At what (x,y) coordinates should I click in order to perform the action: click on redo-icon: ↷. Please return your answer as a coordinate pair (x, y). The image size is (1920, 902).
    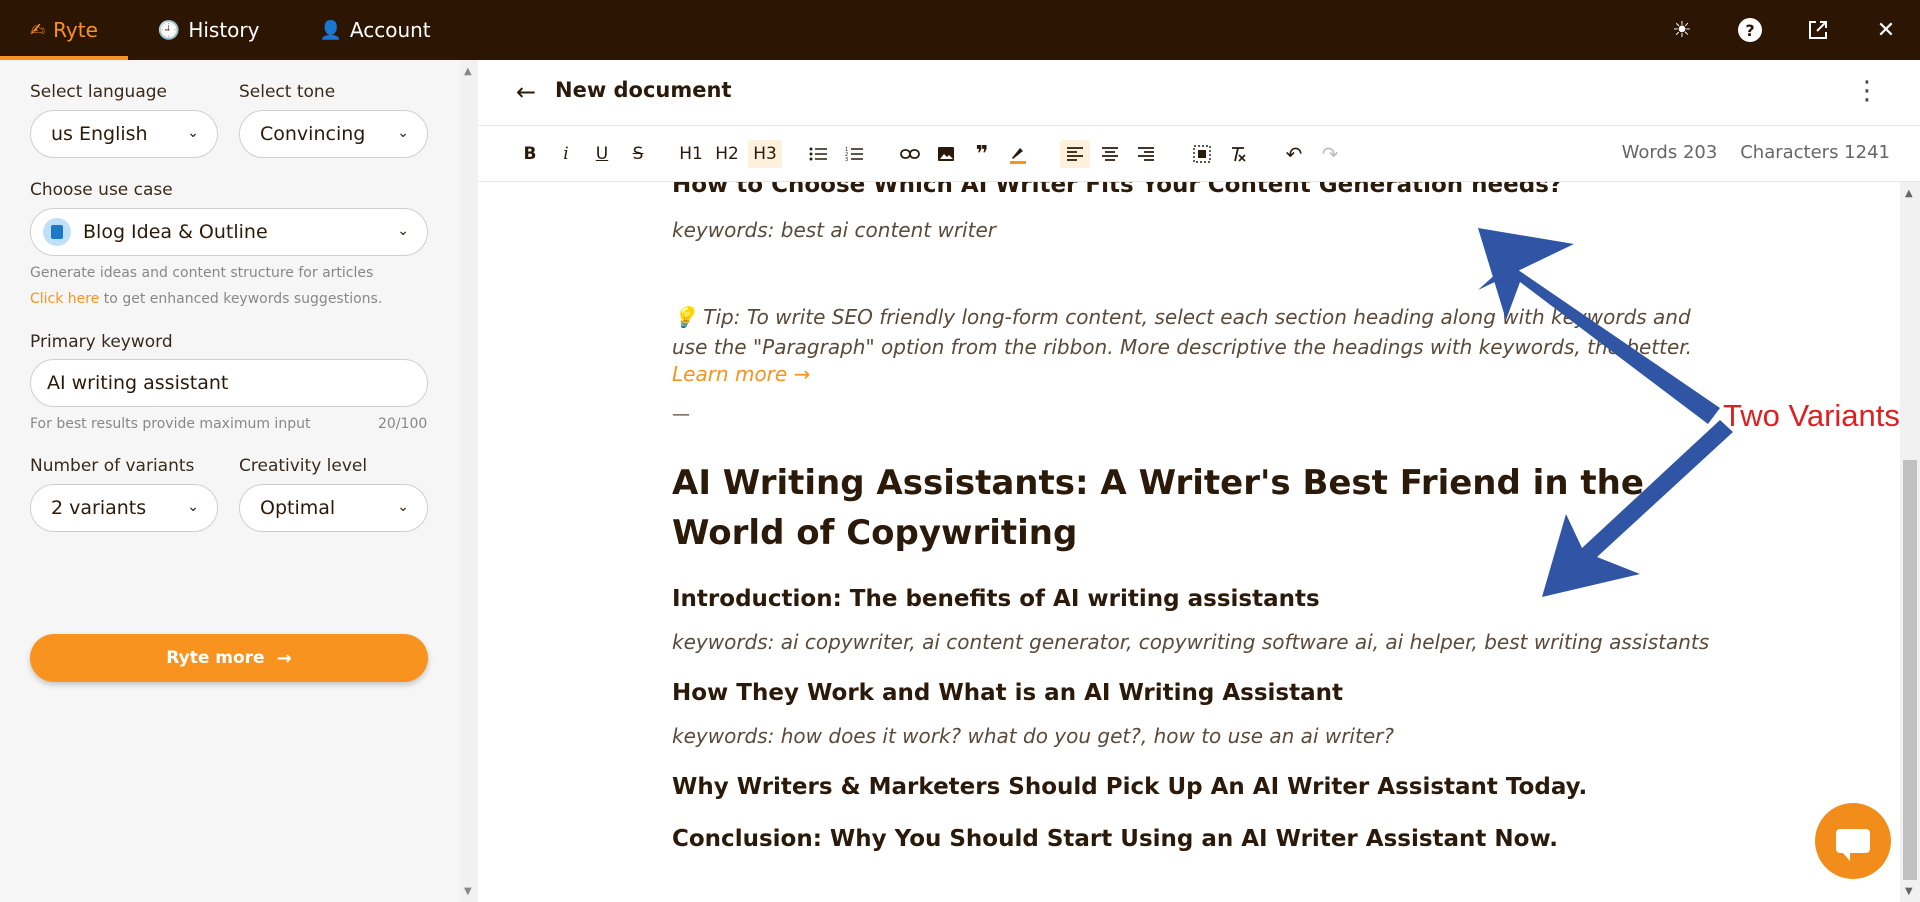
    Looking at the image, I should click on (1330, 154).